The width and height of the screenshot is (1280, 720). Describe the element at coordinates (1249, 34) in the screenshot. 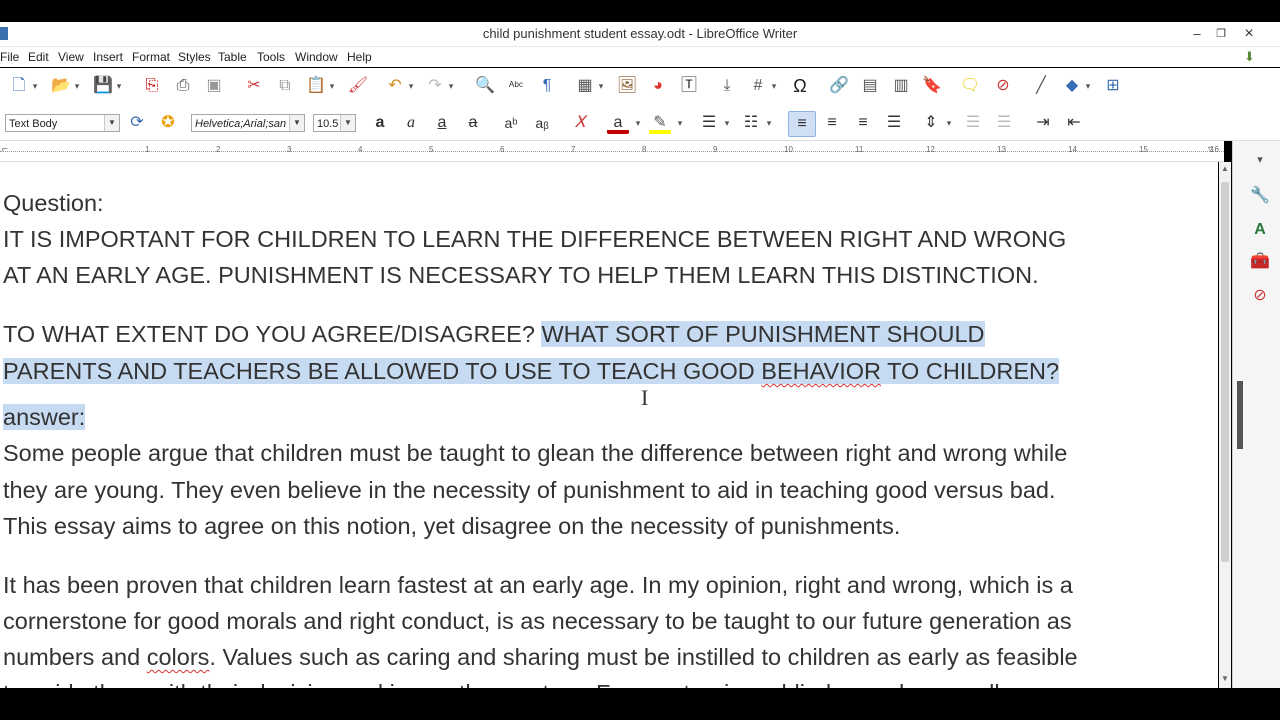

I see `close-button: ×` at that location.